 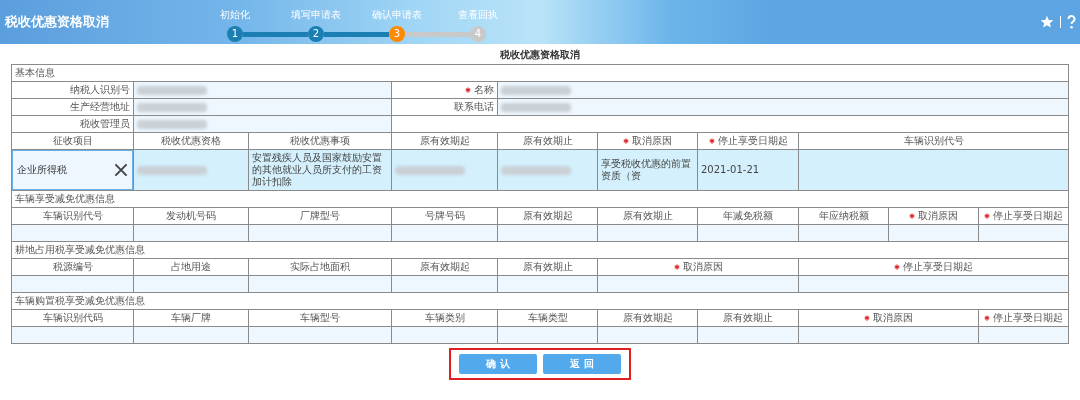 What do you see at coordinates (121, 170) in the screenshot?
I see `clear-icon` at bounding box center [121, 170].